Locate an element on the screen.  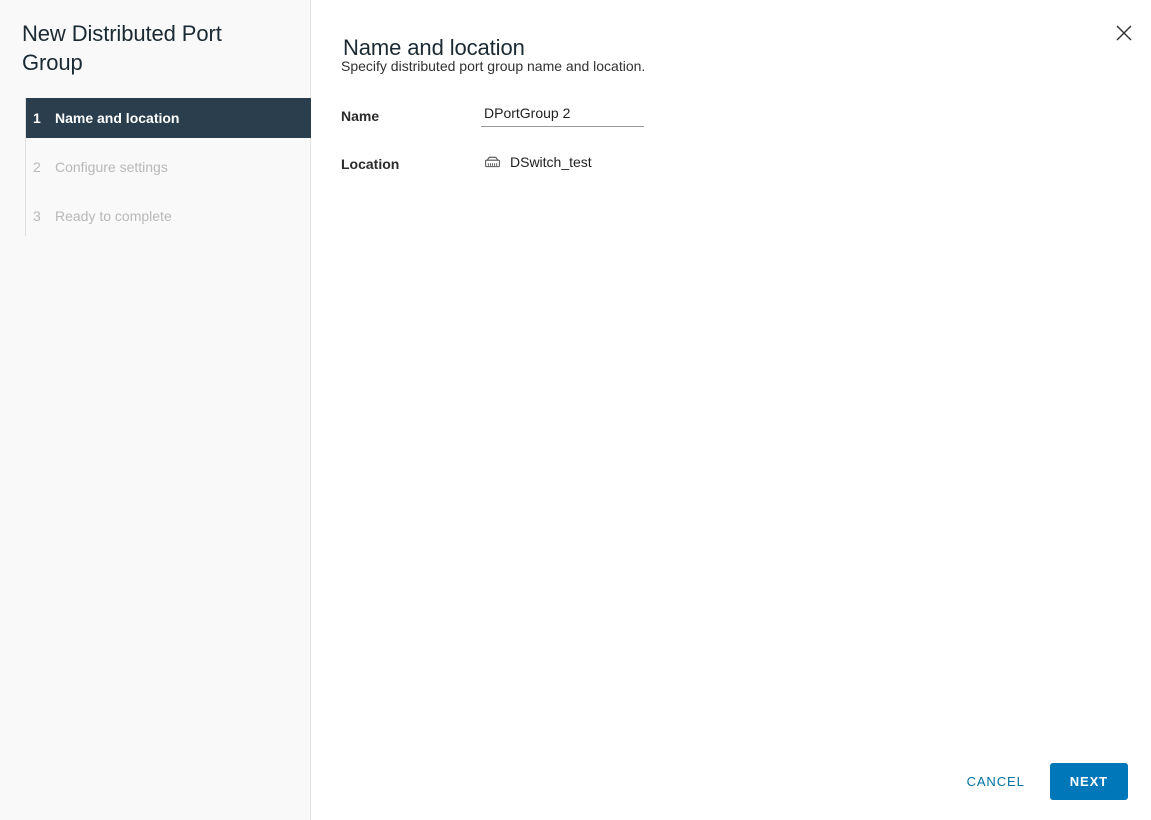
location-name: DSwitch_test is located at coordinates (551, 162).